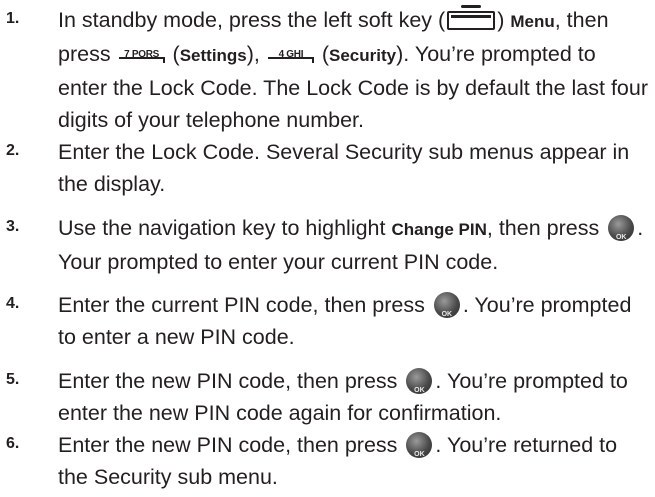 This screenshot has height=497, width=655. What do you see at coordinates (471, 17) in the screenshot?
I see `left-soft-key-icon` at bounding box center [471, 17].